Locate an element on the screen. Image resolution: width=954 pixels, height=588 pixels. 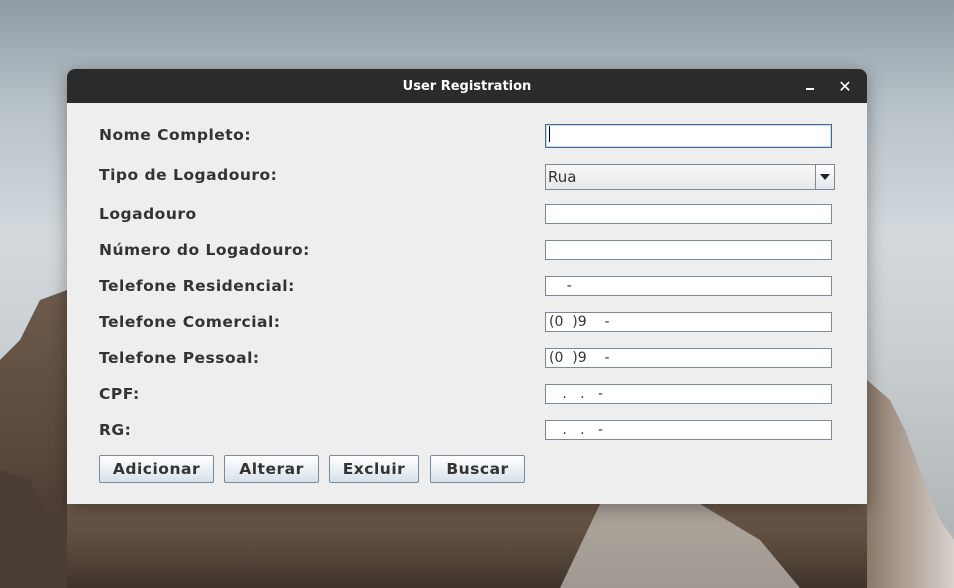
tipo-logadouro-label: Tipo de Logadouro: is located at coordinates (188, 175).